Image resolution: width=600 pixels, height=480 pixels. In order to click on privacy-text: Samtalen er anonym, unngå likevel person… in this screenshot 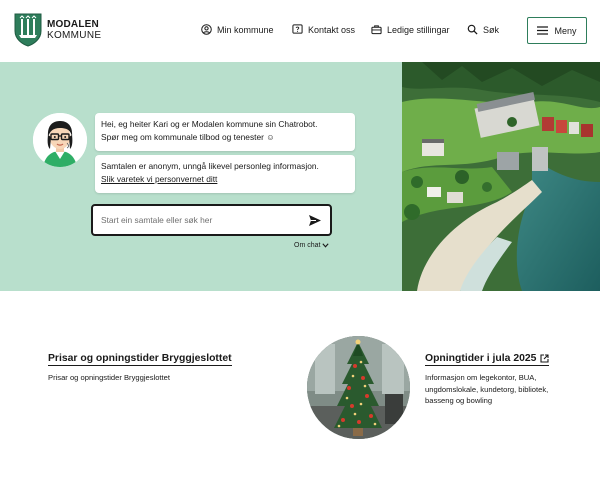, I will do `click(210, 166)`.